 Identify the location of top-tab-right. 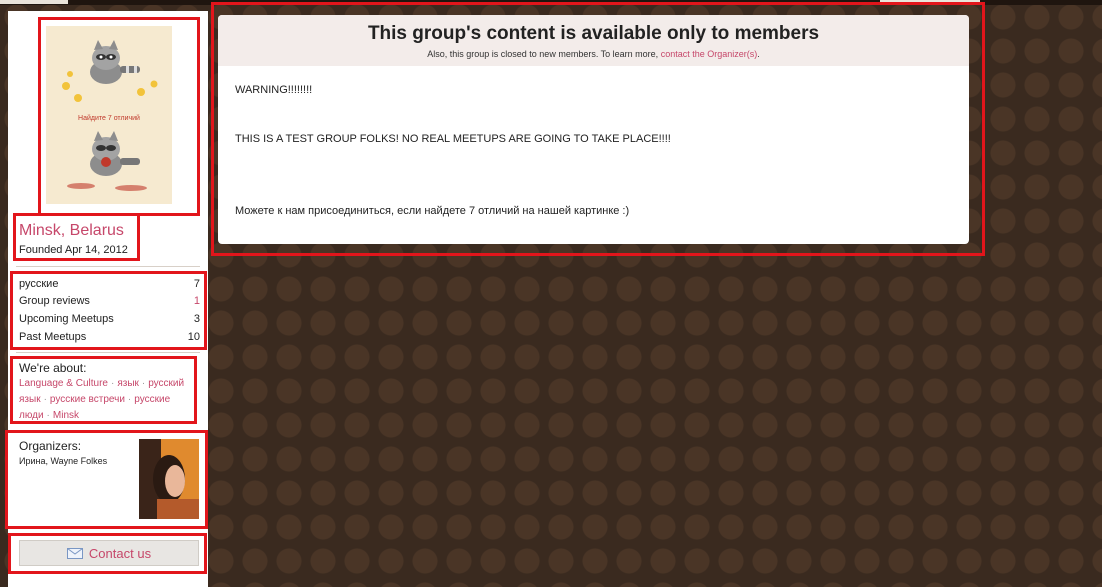
(930, 1).